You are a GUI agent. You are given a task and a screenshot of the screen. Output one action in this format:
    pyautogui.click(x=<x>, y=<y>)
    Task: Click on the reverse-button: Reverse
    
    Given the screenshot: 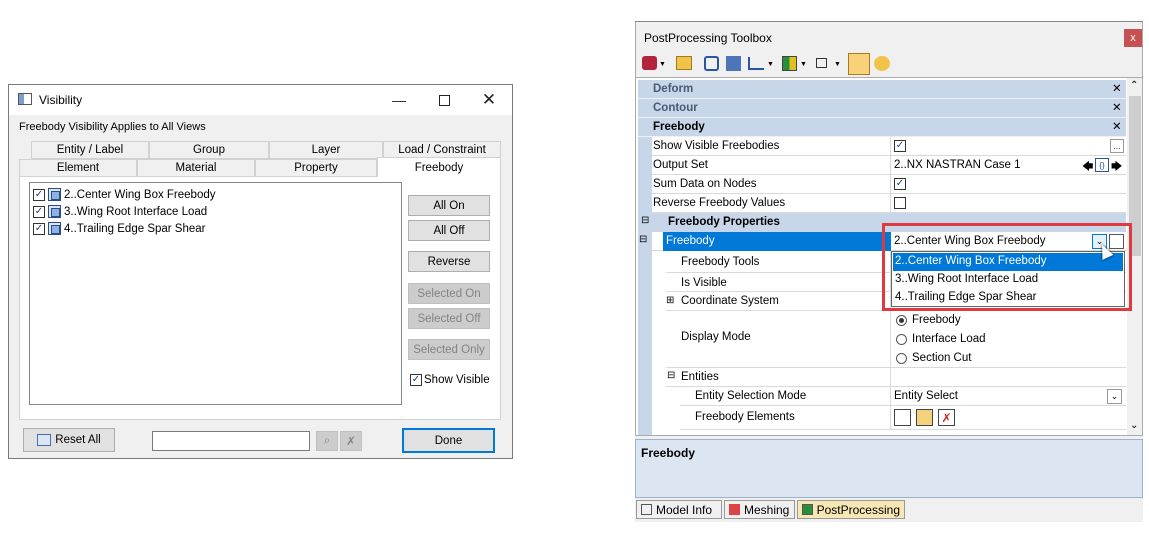 What is the action you would take?
    pyautogui.click(x=449, y=261)
    